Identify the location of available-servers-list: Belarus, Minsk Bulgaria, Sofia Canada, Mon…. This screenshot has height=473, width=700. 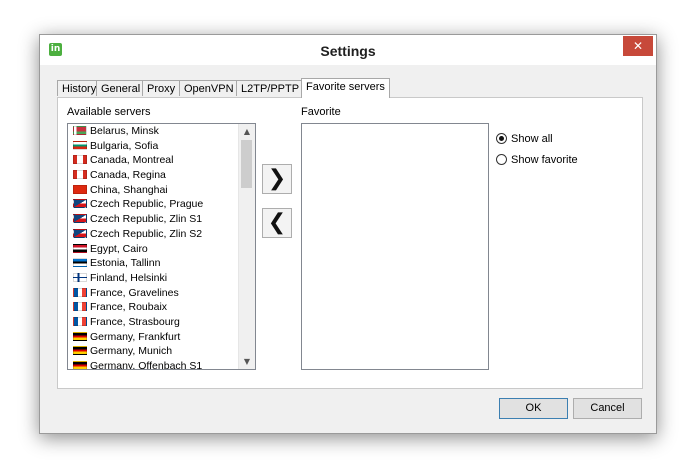
(161, 246).